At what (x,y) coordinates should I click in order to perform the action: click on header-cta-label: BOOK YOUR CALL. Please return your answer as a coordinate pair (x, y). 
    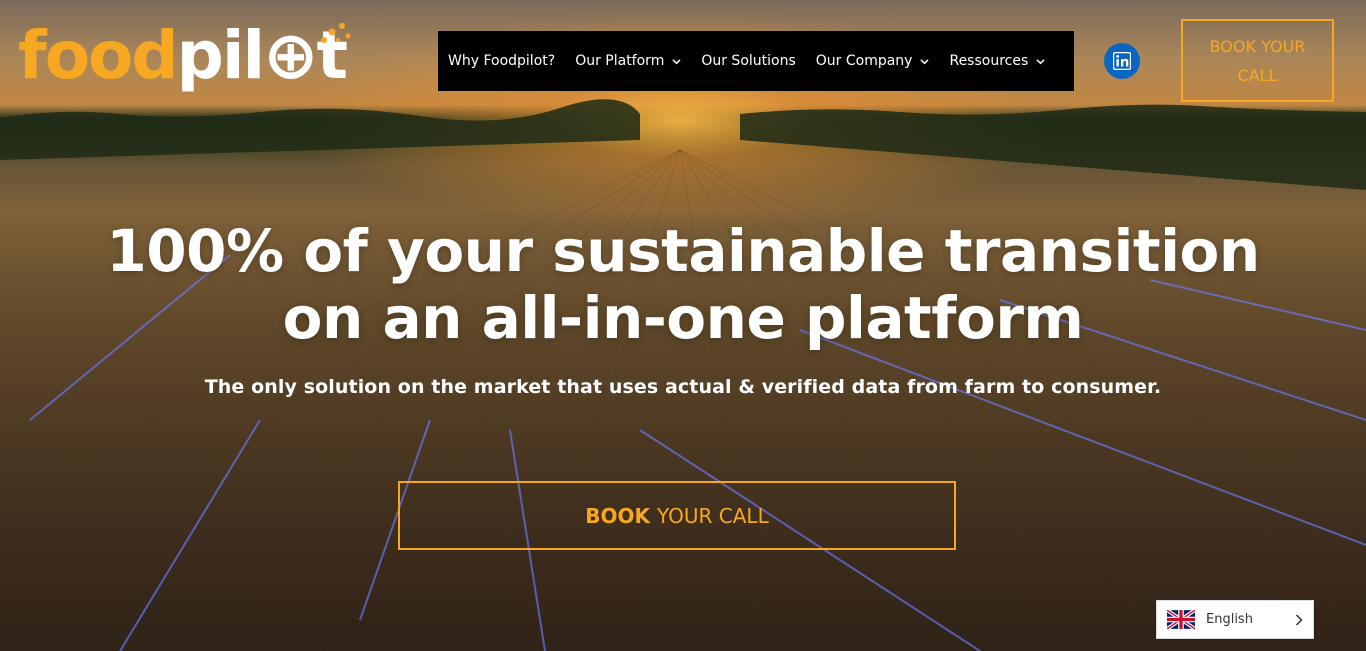
    Looking at the image, I should click on (1257, 60).